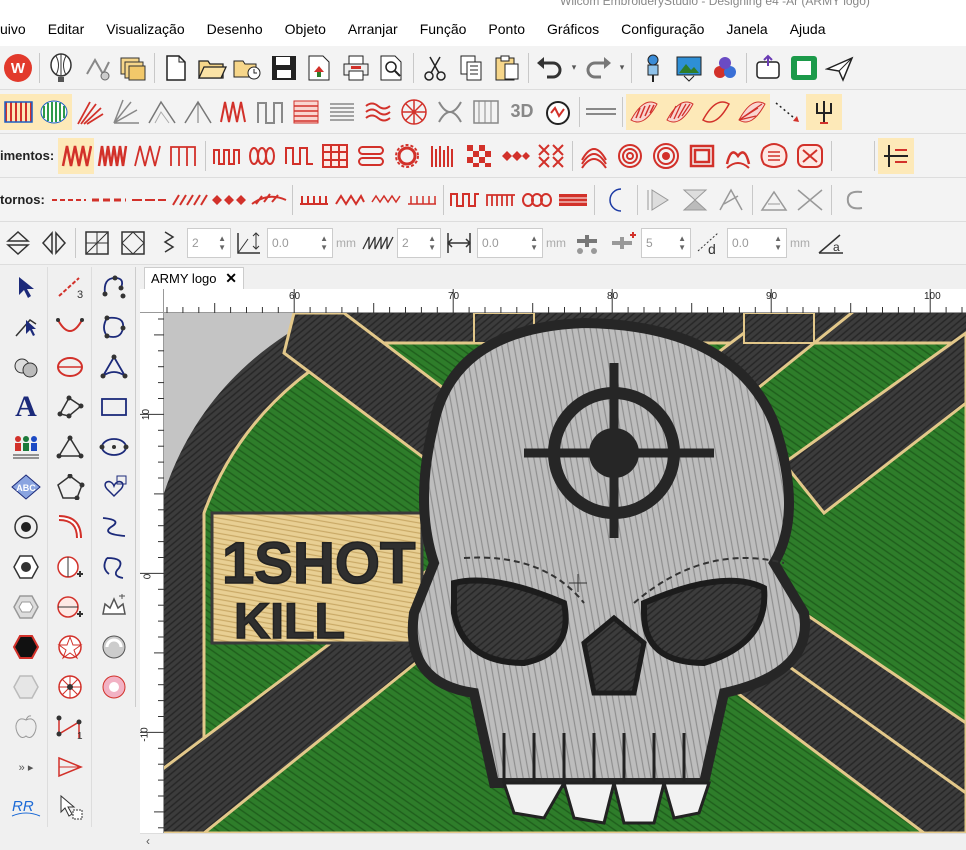  What do you see at coordinates (689, 68) in the screenshot?
I see `picture-icon` at bounding box center [689, 68].